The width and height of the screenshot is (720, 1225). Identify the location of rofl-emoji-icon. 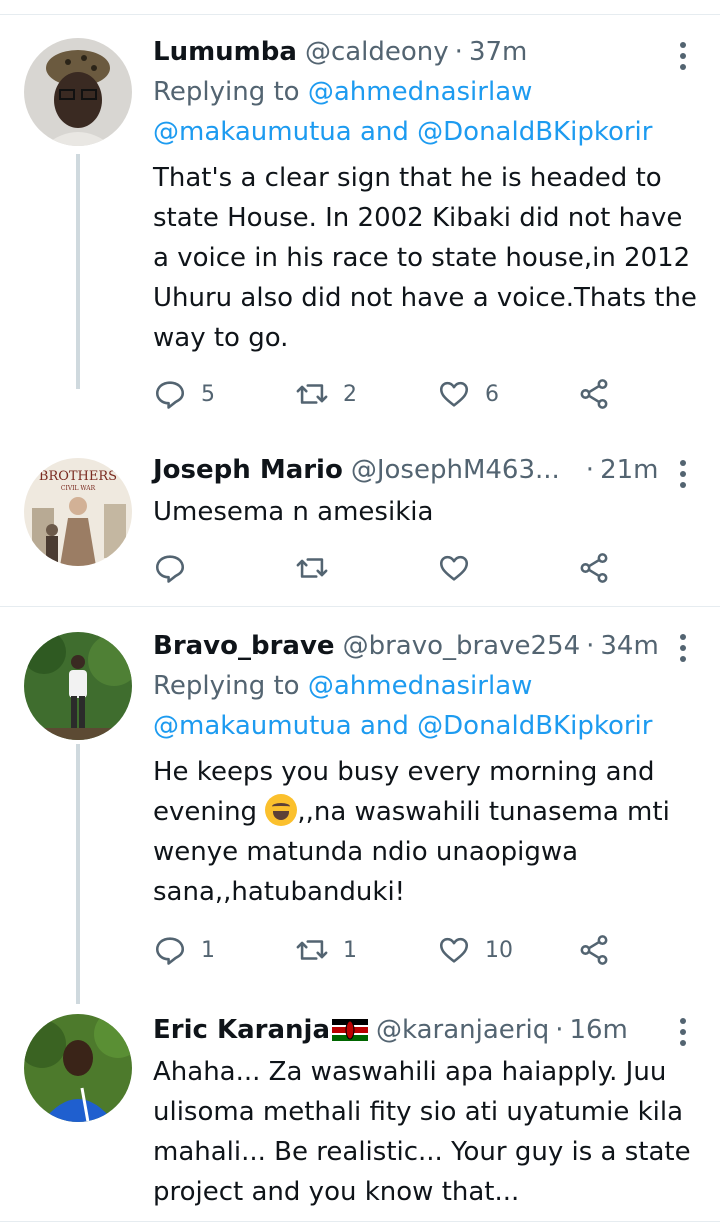
(281, 810).